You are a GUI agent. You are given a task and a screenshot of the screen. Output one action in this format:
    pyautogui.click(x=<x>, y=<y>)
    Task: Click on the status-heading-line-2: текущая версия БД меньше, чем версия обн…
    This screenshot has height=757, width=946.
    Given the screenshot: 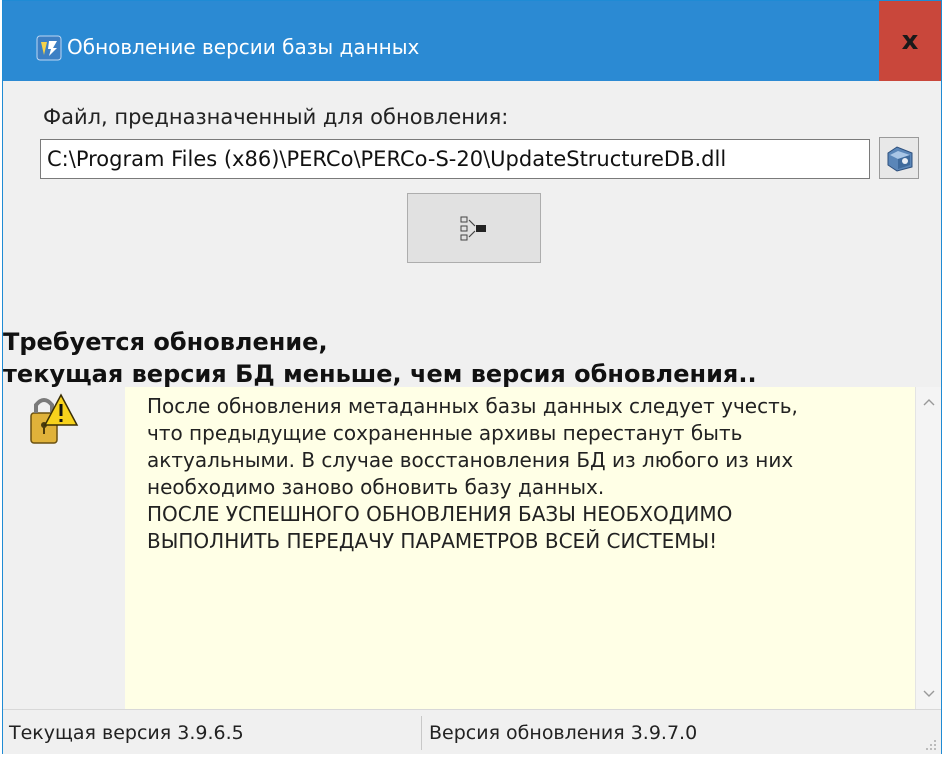 What is the action you would take?
    pyautogui.click(x=380, y=374)
    